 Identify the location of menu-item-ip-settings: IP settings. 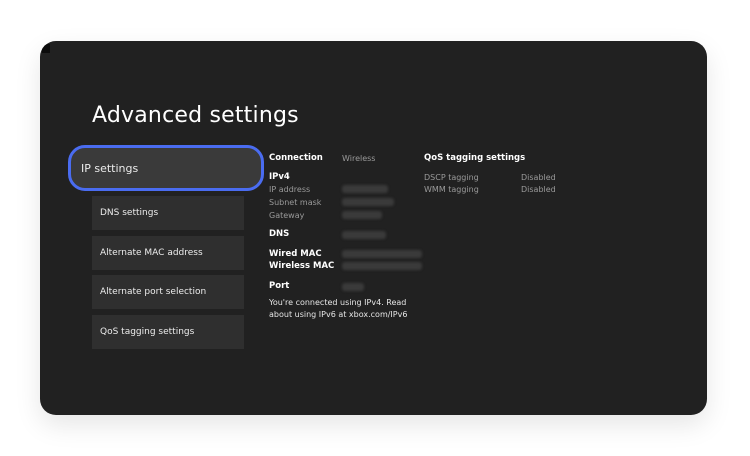
(166, 168).